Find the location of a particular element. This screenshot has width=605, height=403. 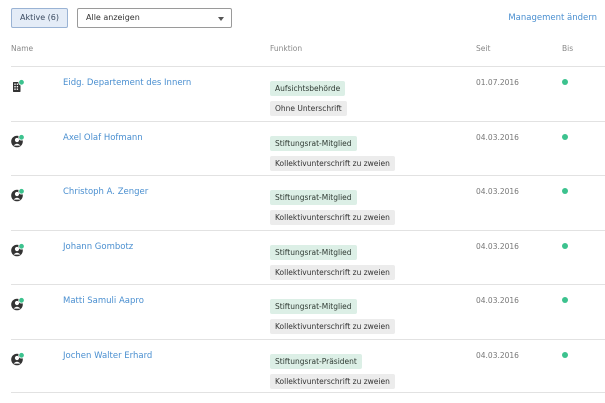

building-icon is located at coordinates (18, 85).